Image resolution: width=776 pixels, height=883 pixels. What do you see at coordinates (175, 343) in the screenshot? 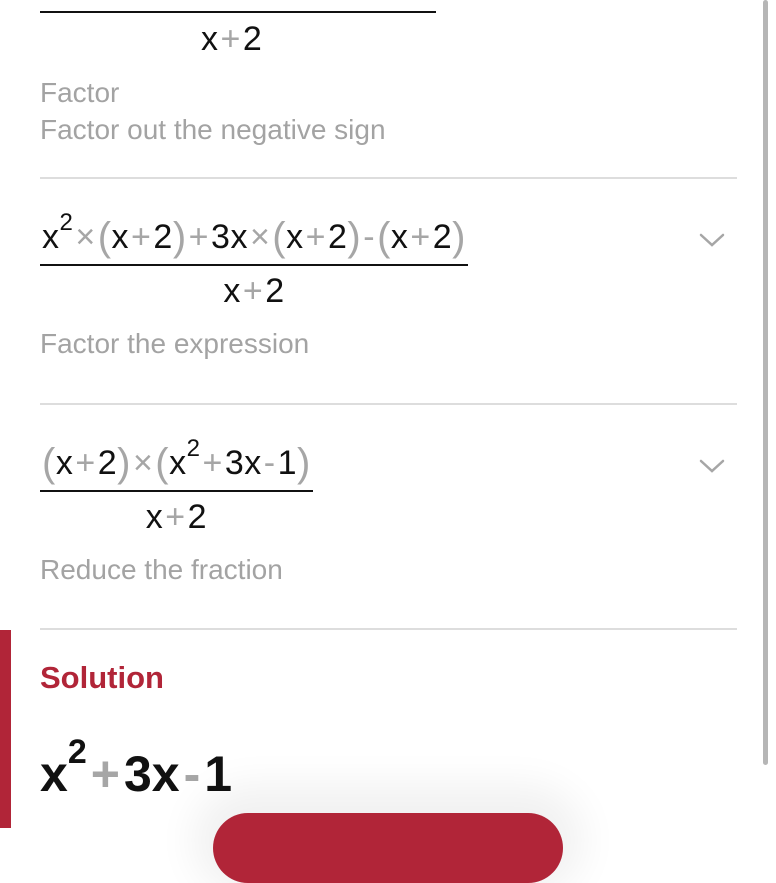
I see `step-2-description: Factor the expression` at bounding box center [175, 343].